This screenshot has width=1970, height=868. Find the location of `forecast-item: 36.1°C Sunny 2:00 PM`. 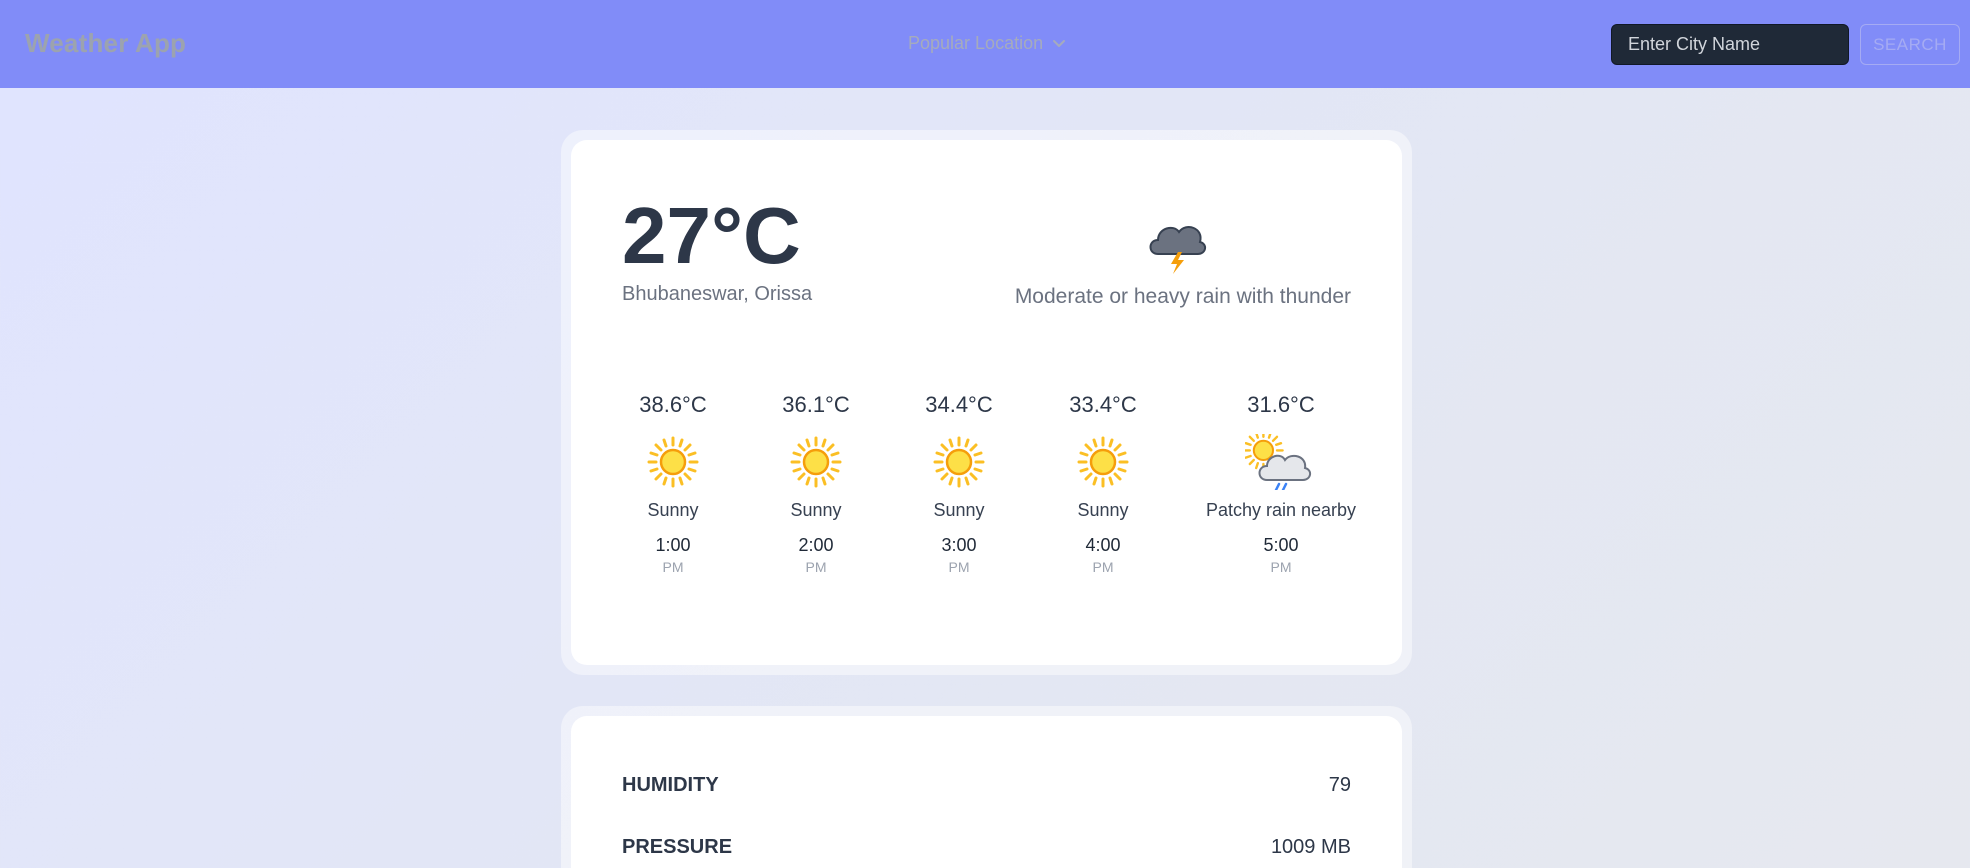

forecast-item: 36.1°C Sunny 2:00 PM is located at coordinates (816, 483).